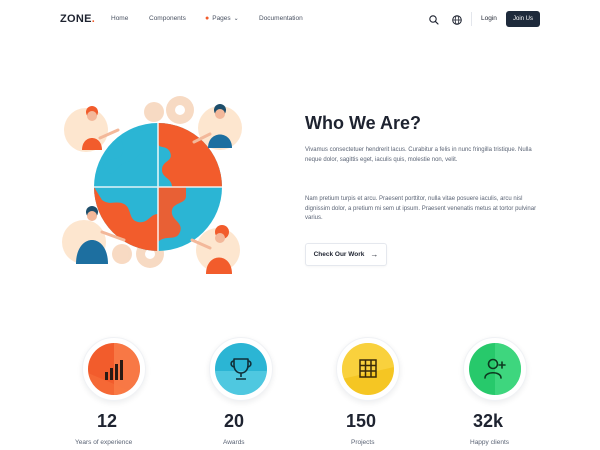 Image resolution: width=600 pixels, height=450 pixels. Describe the element at coordinates (155, 187) in the screenshot. I see `puzzle-illustration` at that location.